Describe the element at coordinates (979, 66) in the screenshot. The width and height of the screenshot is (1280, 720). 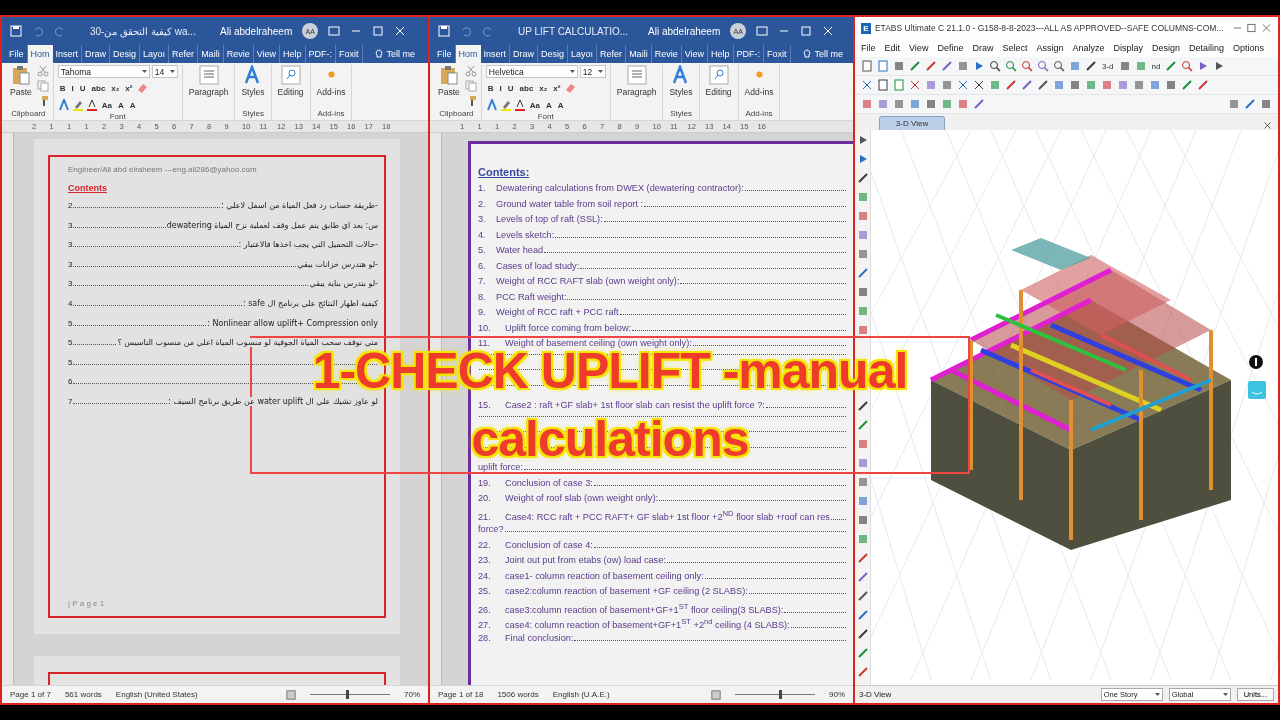
I see `play-icon` at that location.